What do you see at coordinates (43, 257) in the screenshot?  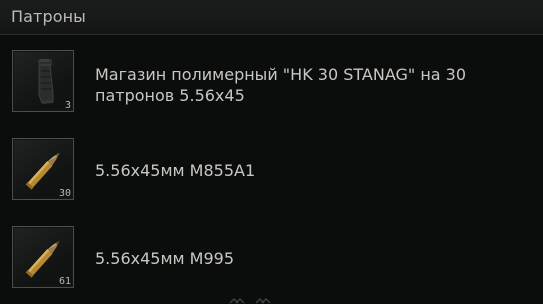 I see `item-slot: 61` at bounding box center [43, 257].